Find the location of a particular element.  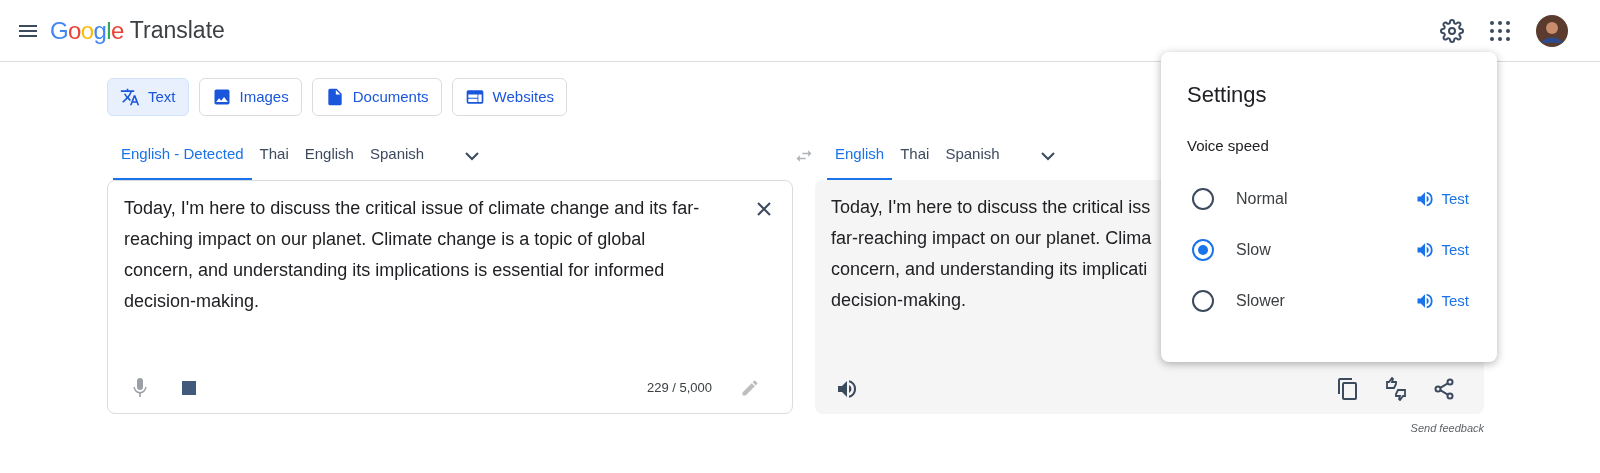

option-label: Slower is located at coordinates (1260, 301).